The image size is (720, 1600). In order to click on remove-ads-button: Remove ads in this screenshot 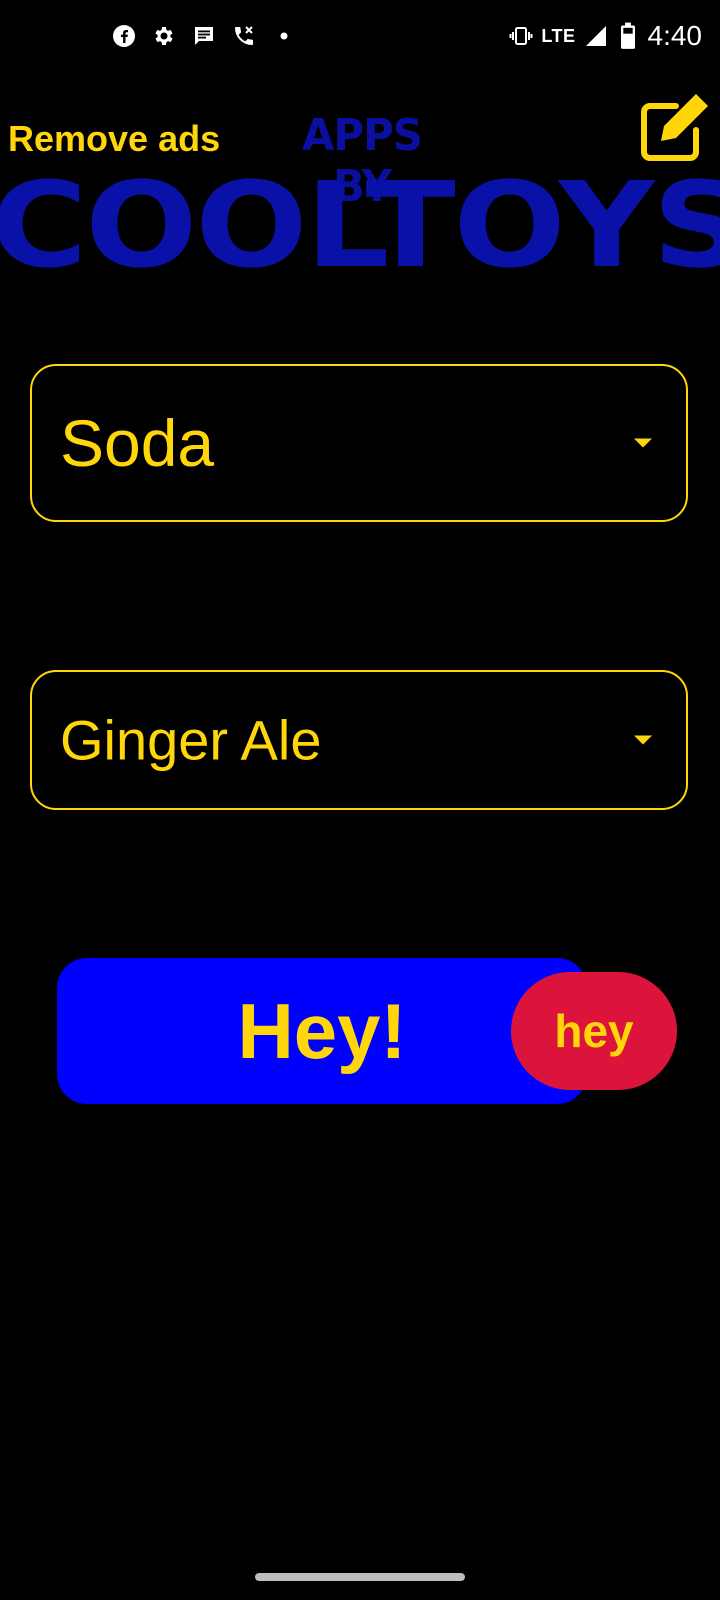, I will do `click(114, 139)`.